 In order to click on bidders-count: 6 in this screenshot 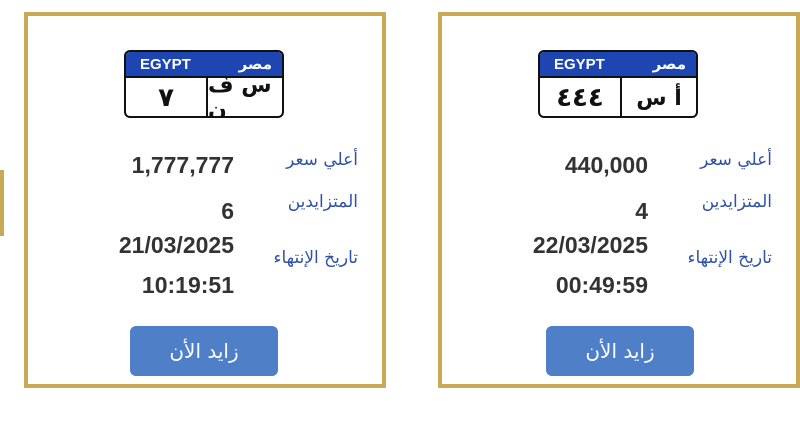, I will do `click(227, 211)`.